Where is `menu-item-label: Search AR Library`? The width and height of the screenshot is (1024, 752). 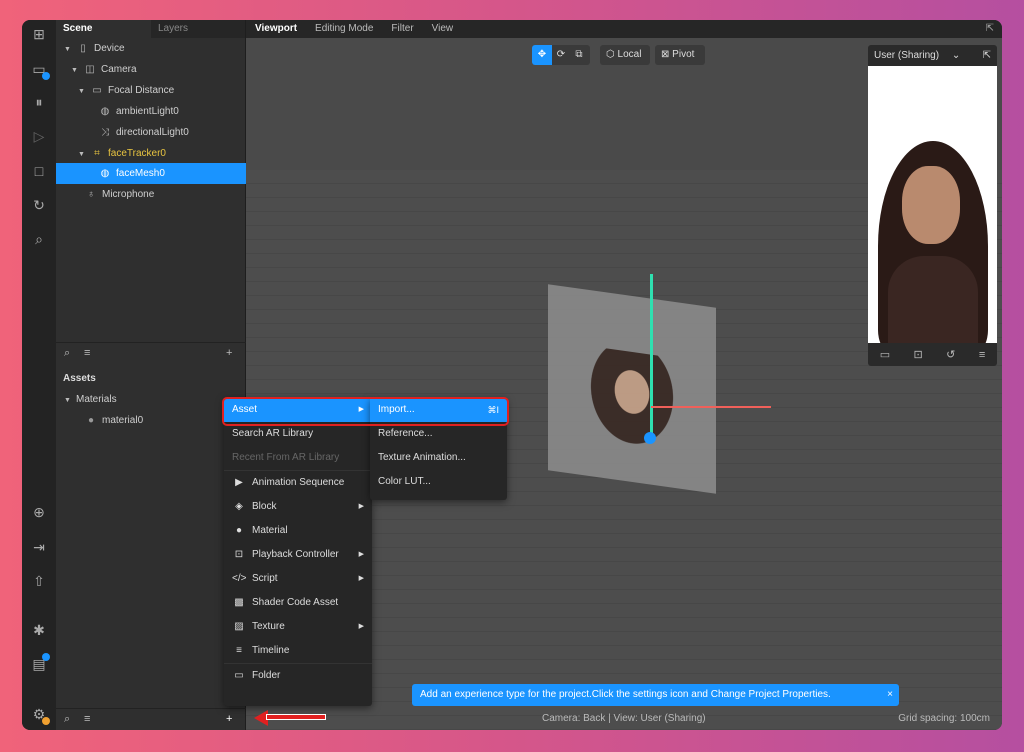
menu-item-label: Search AR Library is located at coordinates (273, 433).